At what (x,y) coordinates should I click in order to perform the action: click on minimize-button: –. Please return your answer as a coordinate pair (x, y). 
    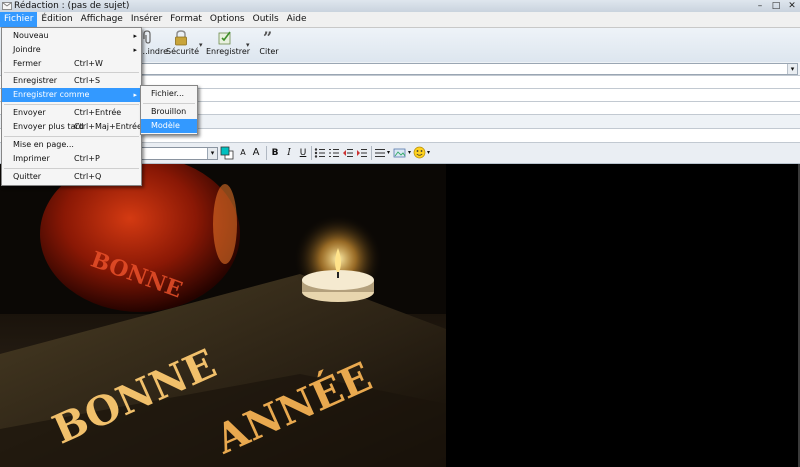
    Looking at the image, I should click on (760, 6).